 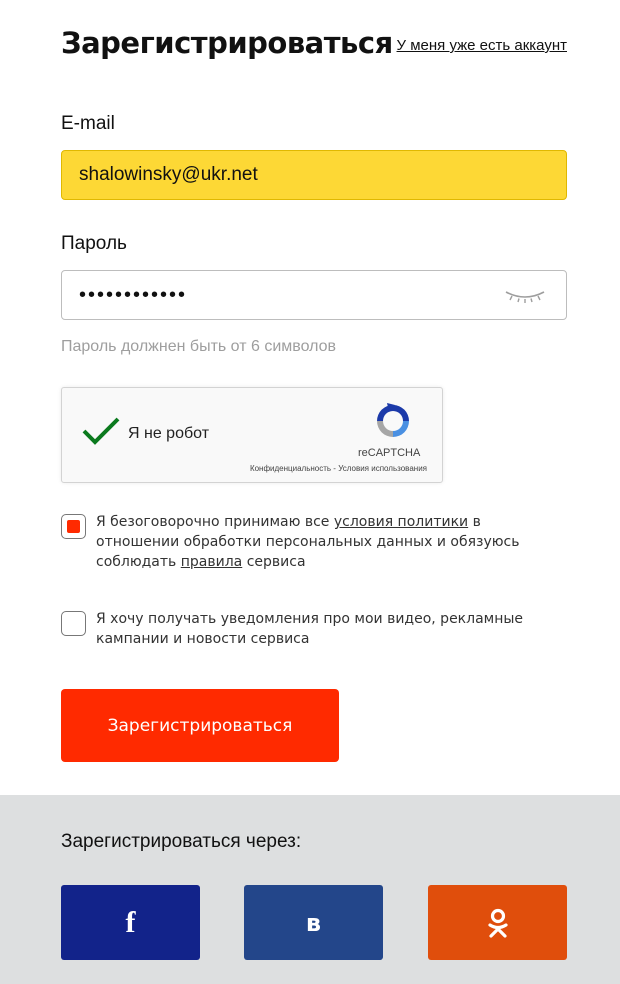 I want to click on policy-link: условия политики, so click(x=401, y=522).